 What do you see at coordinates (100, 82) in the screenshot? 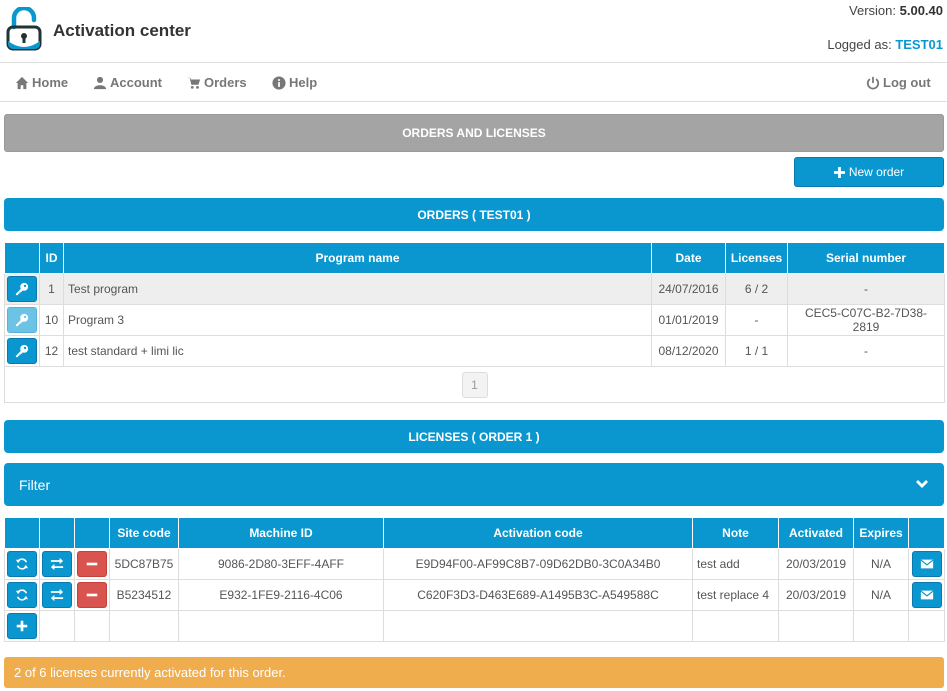
I see `user-icon` at bounding box center [100, 82].